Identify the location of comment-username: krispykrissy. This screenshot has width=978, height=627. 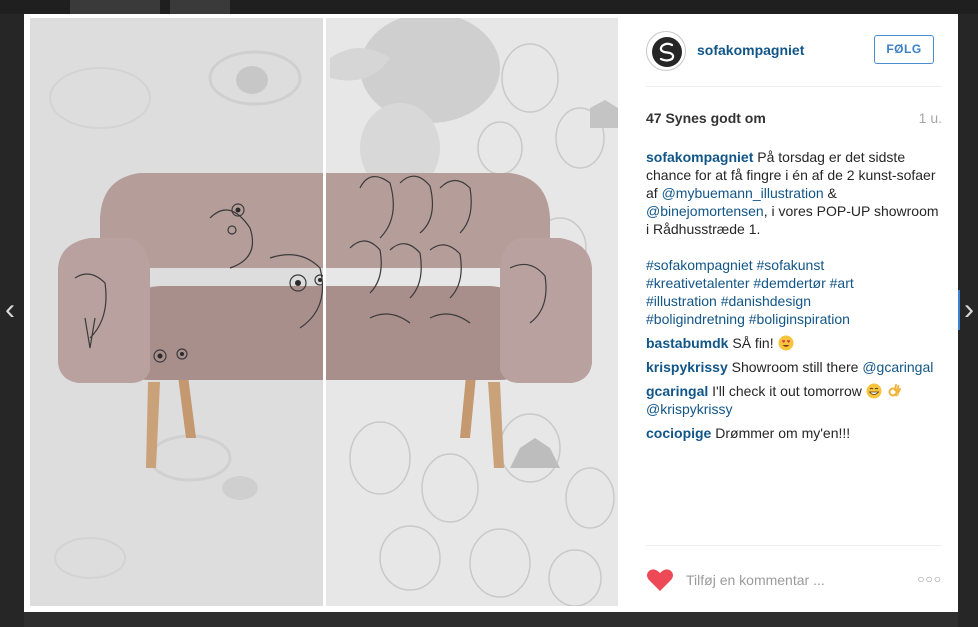
(687, 367).